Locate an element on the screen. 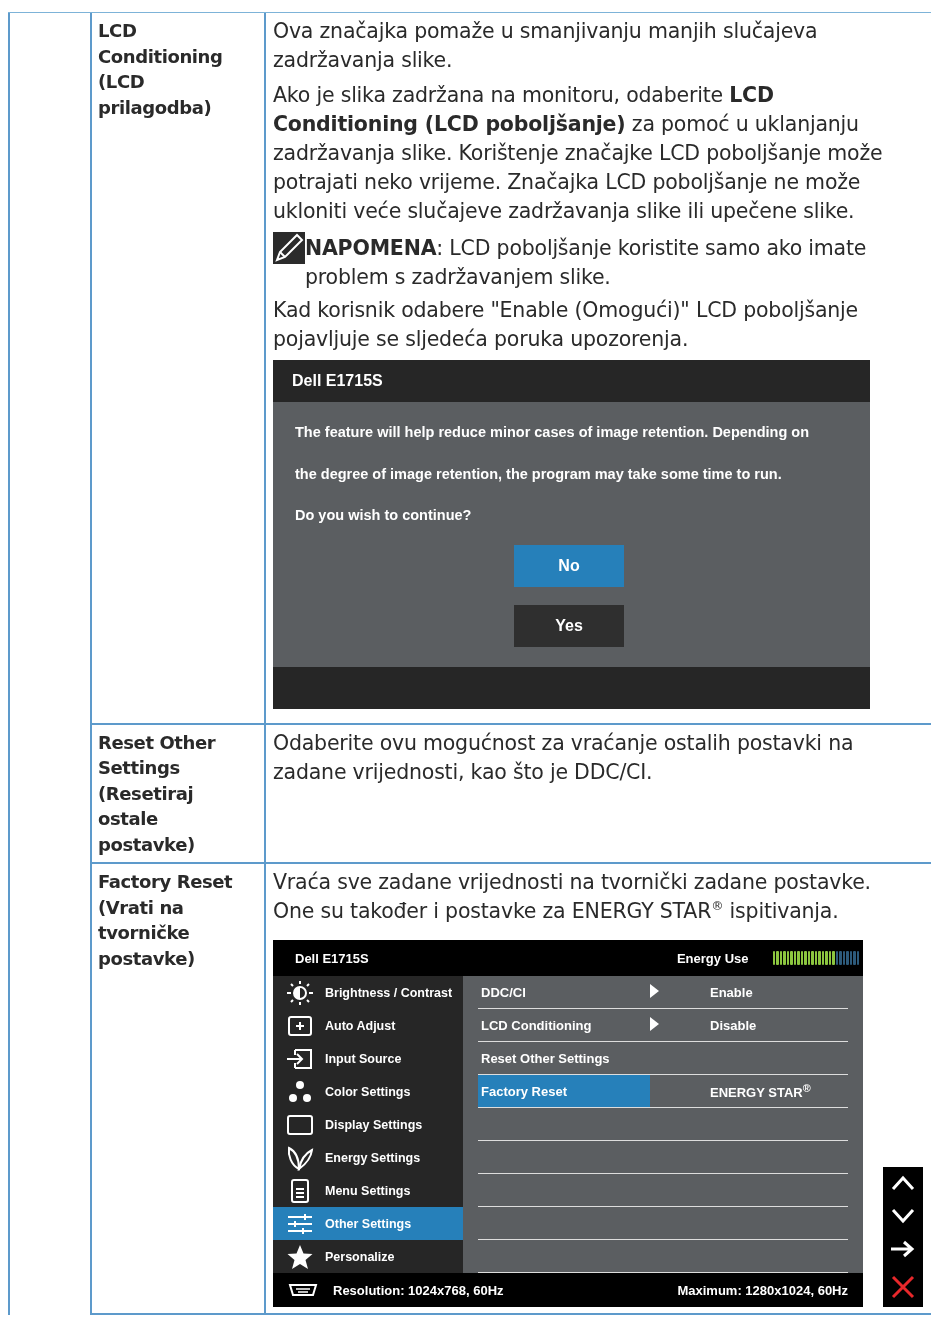 This screenshot has height=1317, width=931. maximum-resolution-text: Maximum: 1280x1024, 60Hz is located at coordinates (762, 1290).